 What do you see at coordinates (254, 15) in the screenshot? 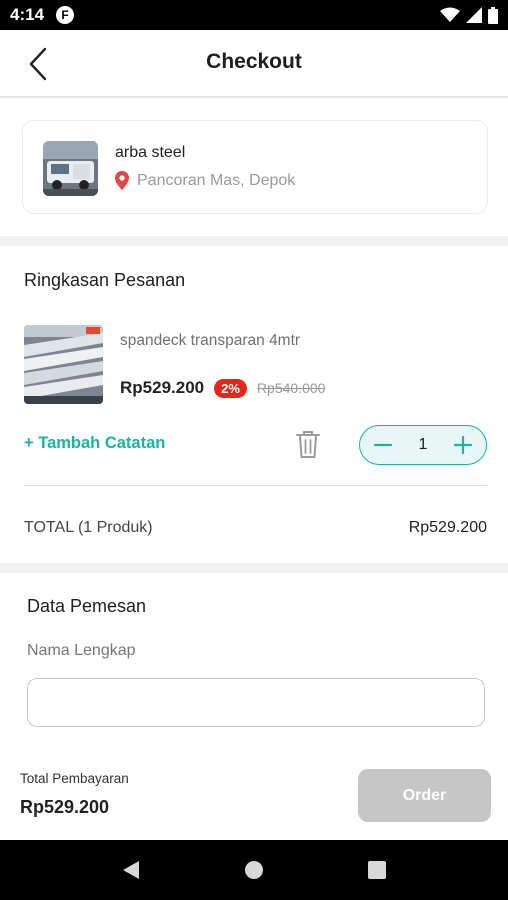
I see `status-bar: 4:14 F` at bounding box center [254, 15].